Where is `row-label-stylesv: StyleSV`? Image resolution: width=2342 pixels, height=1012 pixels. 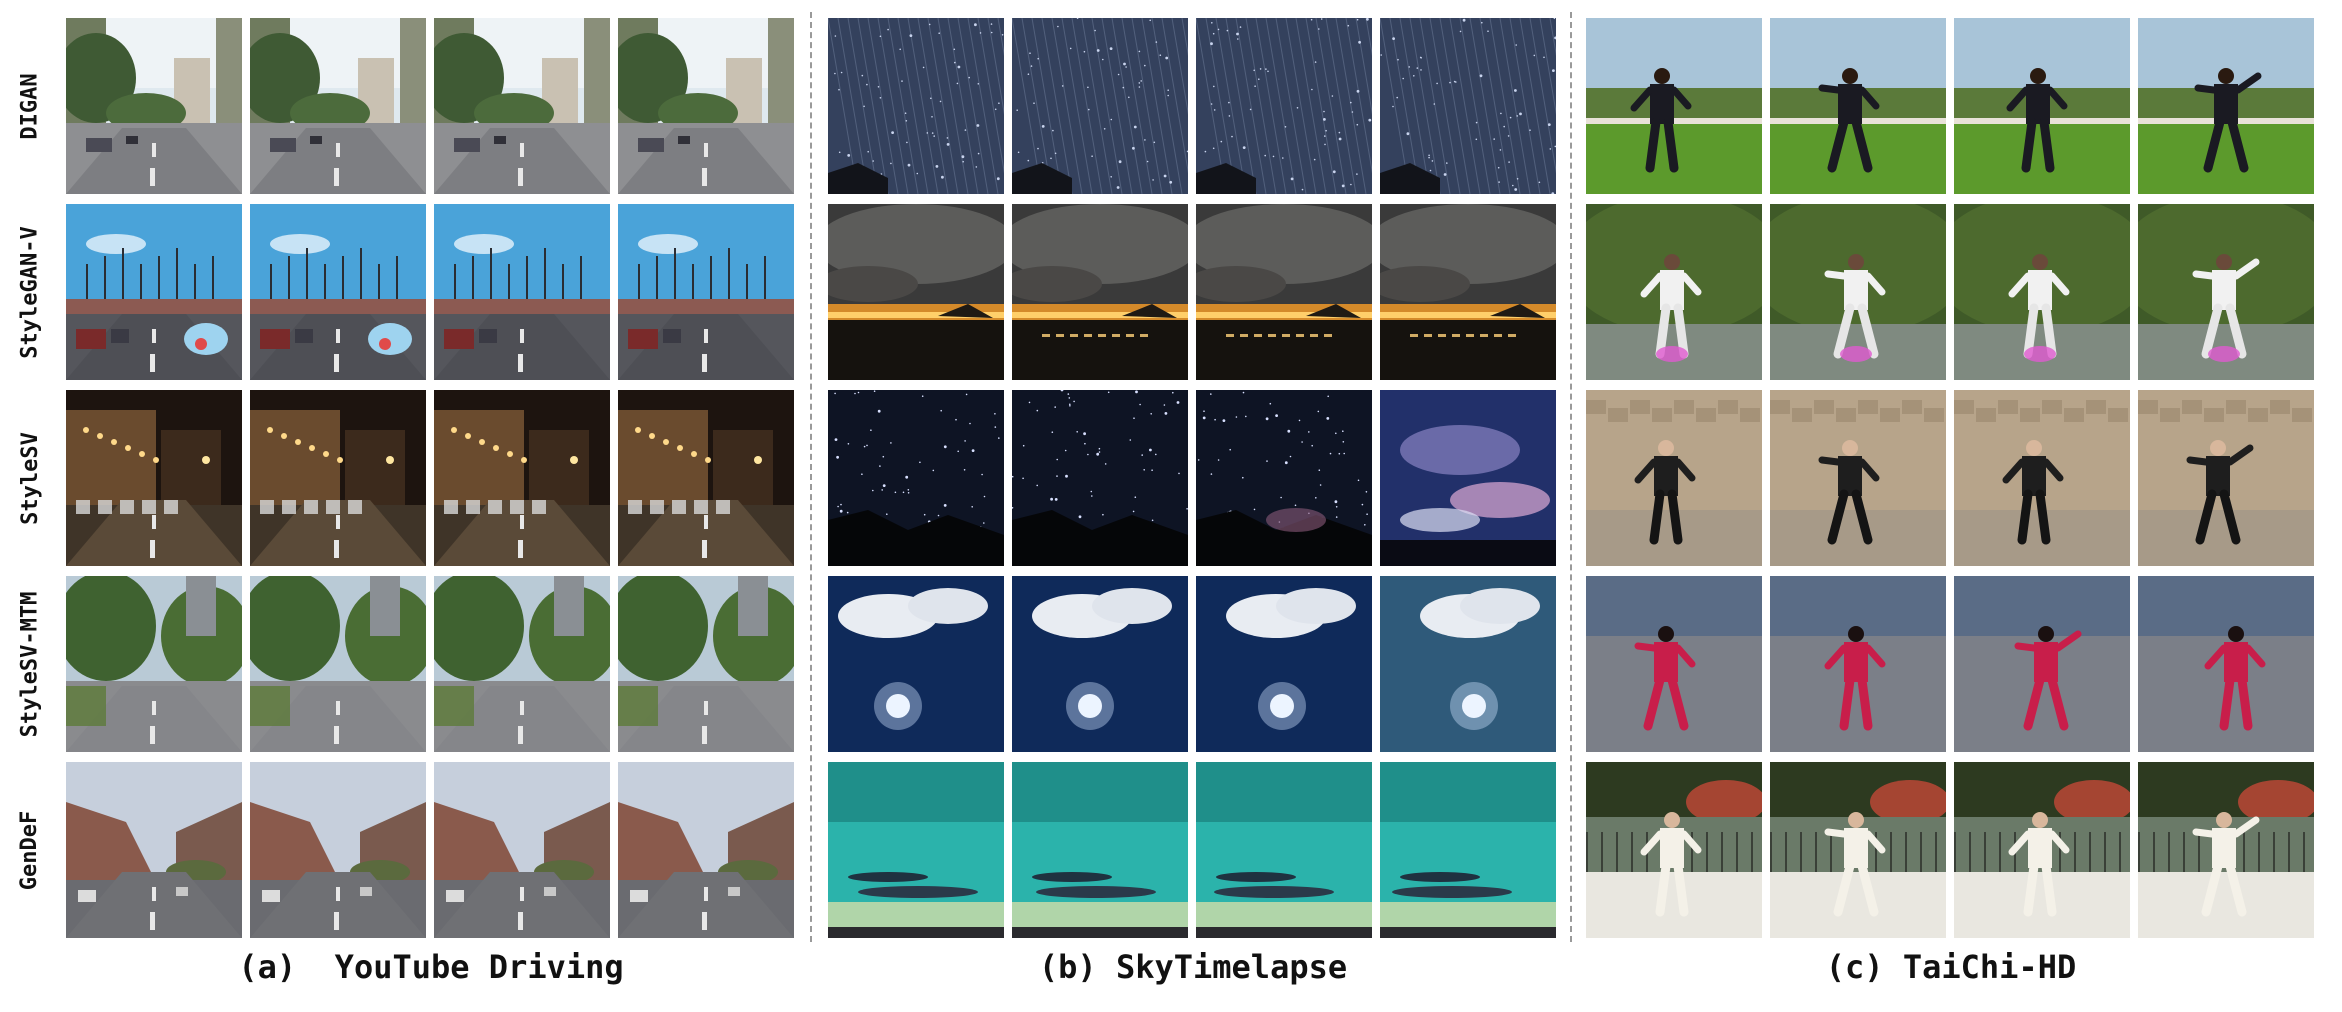
row-label-stylesv: StyleSV is located at coordinates (30, 478).